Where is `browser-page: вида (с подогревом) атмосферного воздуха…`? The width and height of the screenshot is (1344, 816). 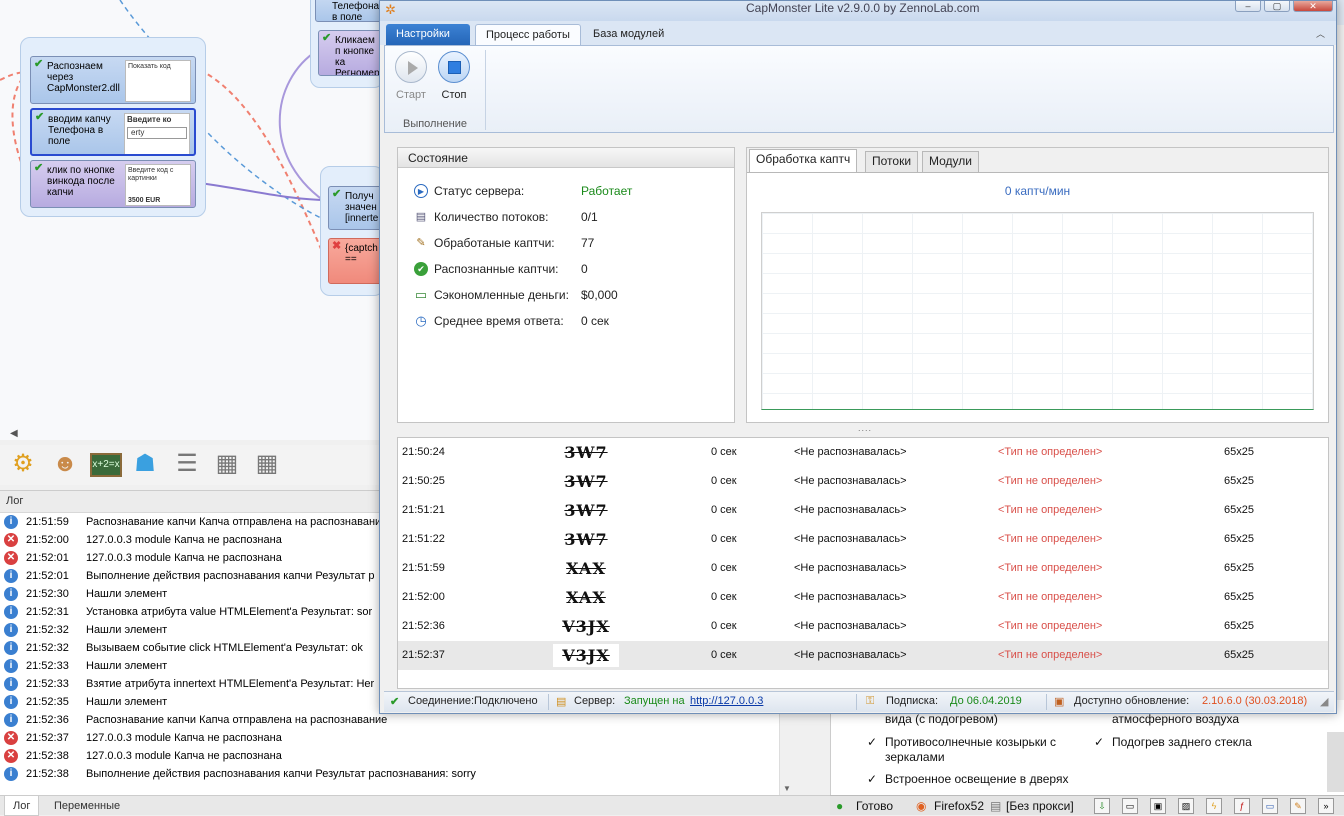
browser-page: вида (с подогревом) атмосферного воздуха… is located at coordinates (1087, 747).